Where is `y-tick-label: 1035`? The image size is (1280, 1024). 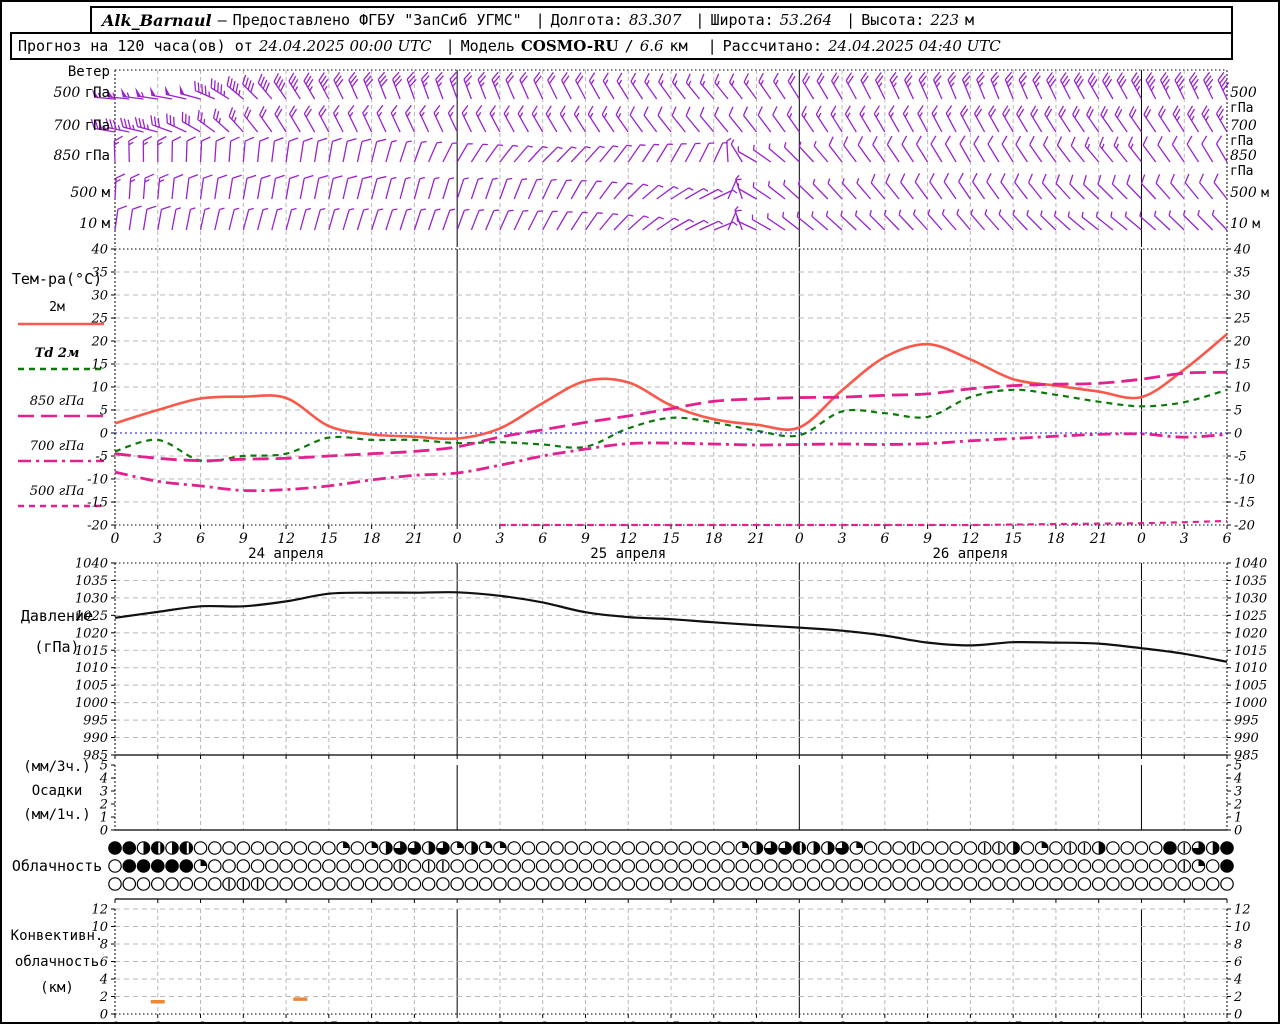 y-tick-label: 1035 is located at coordinates (91, 581).